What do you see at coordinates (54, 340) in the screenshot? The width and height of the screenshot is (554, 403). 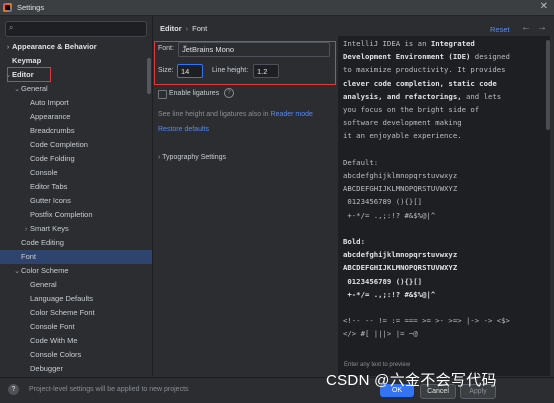 I see `sidebar-item-label: Code With Me` at bounding box center [54, 340].